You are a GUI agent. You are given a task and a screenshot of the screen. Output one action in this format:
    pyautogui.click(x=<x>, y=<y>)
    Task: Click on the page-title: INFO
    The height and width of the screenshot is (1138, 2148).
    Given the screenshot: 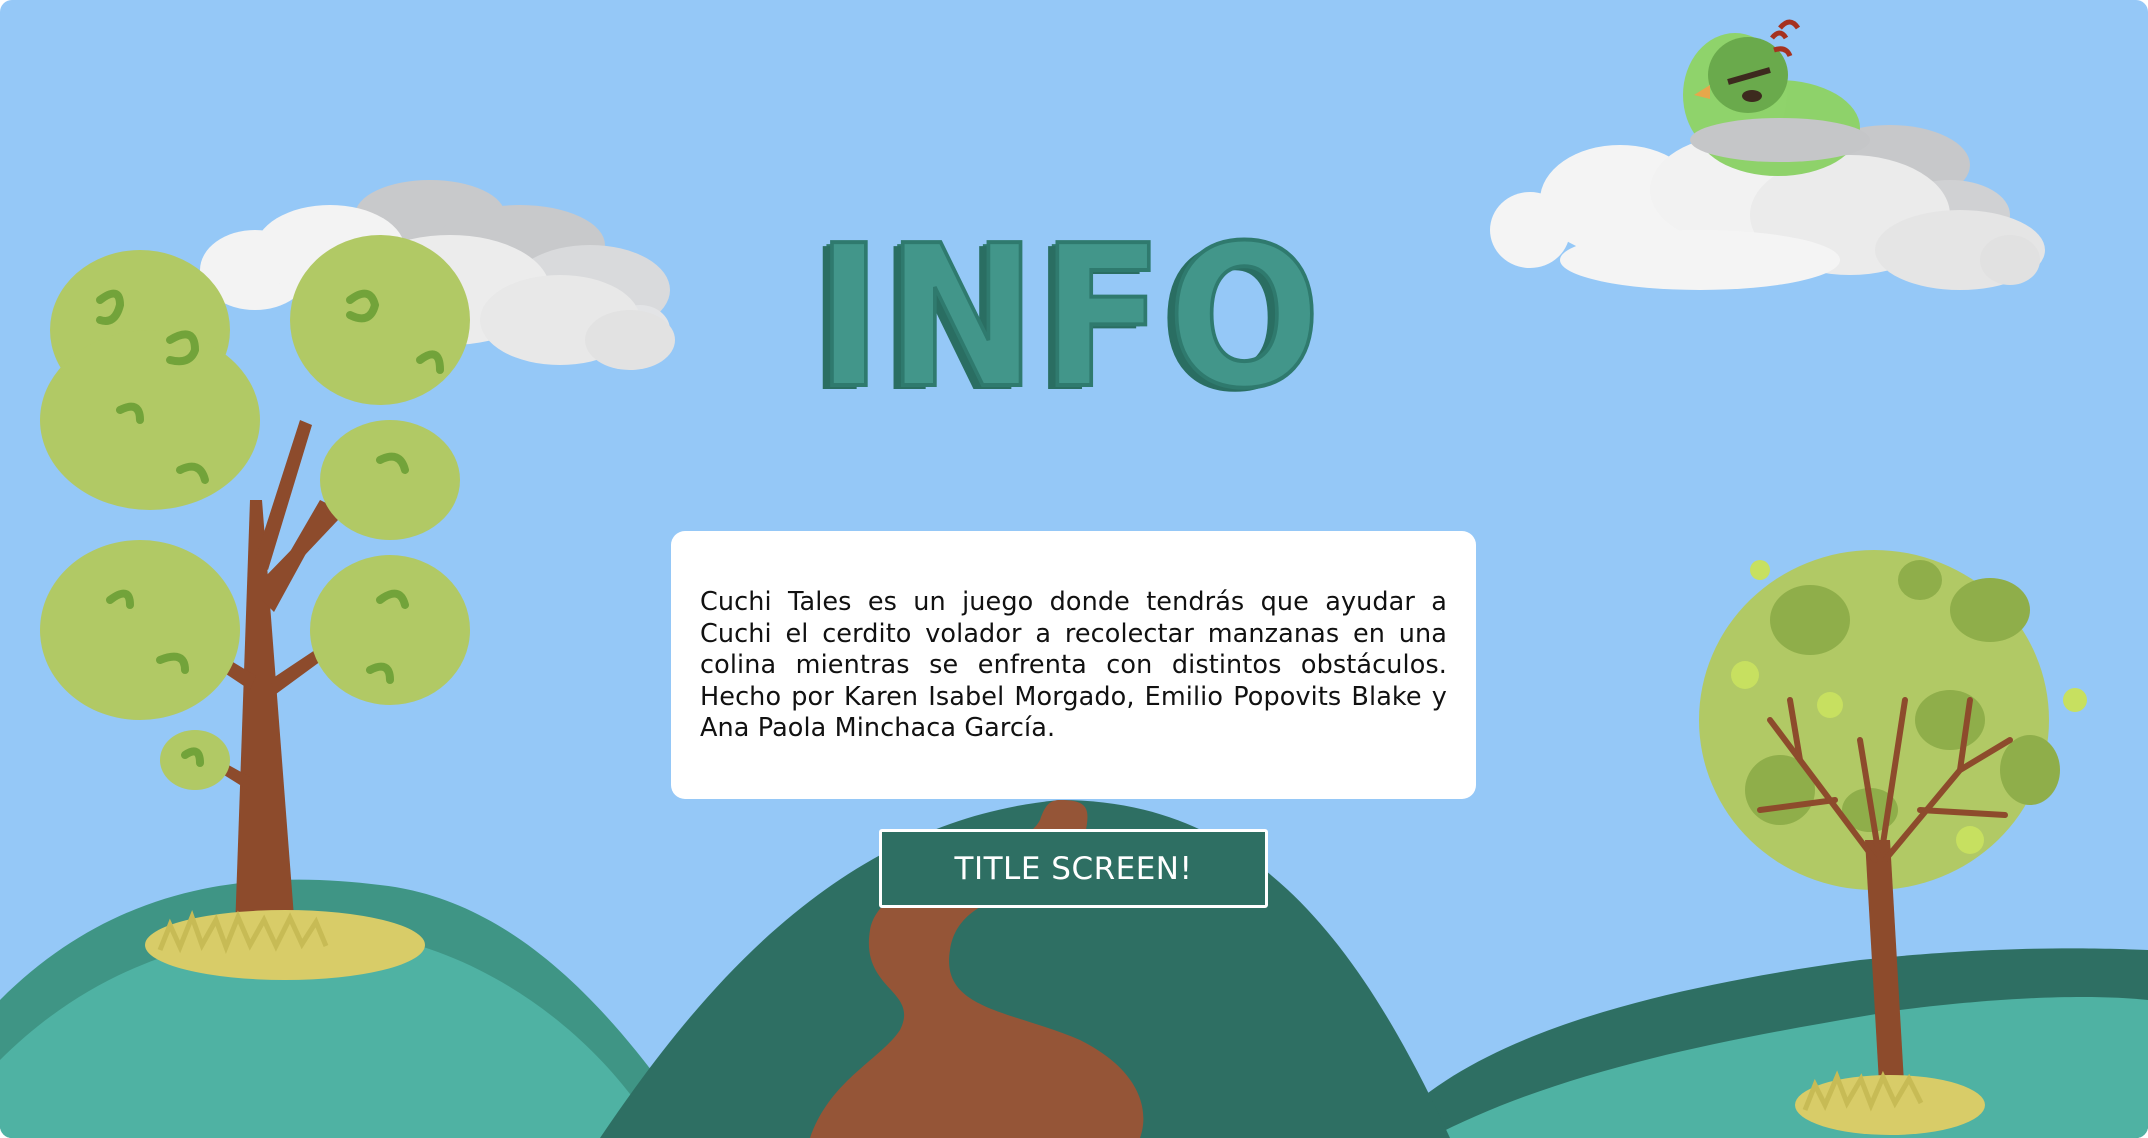 What is the action you would take?
    pyautogui.click(x=1069, y=318)
    